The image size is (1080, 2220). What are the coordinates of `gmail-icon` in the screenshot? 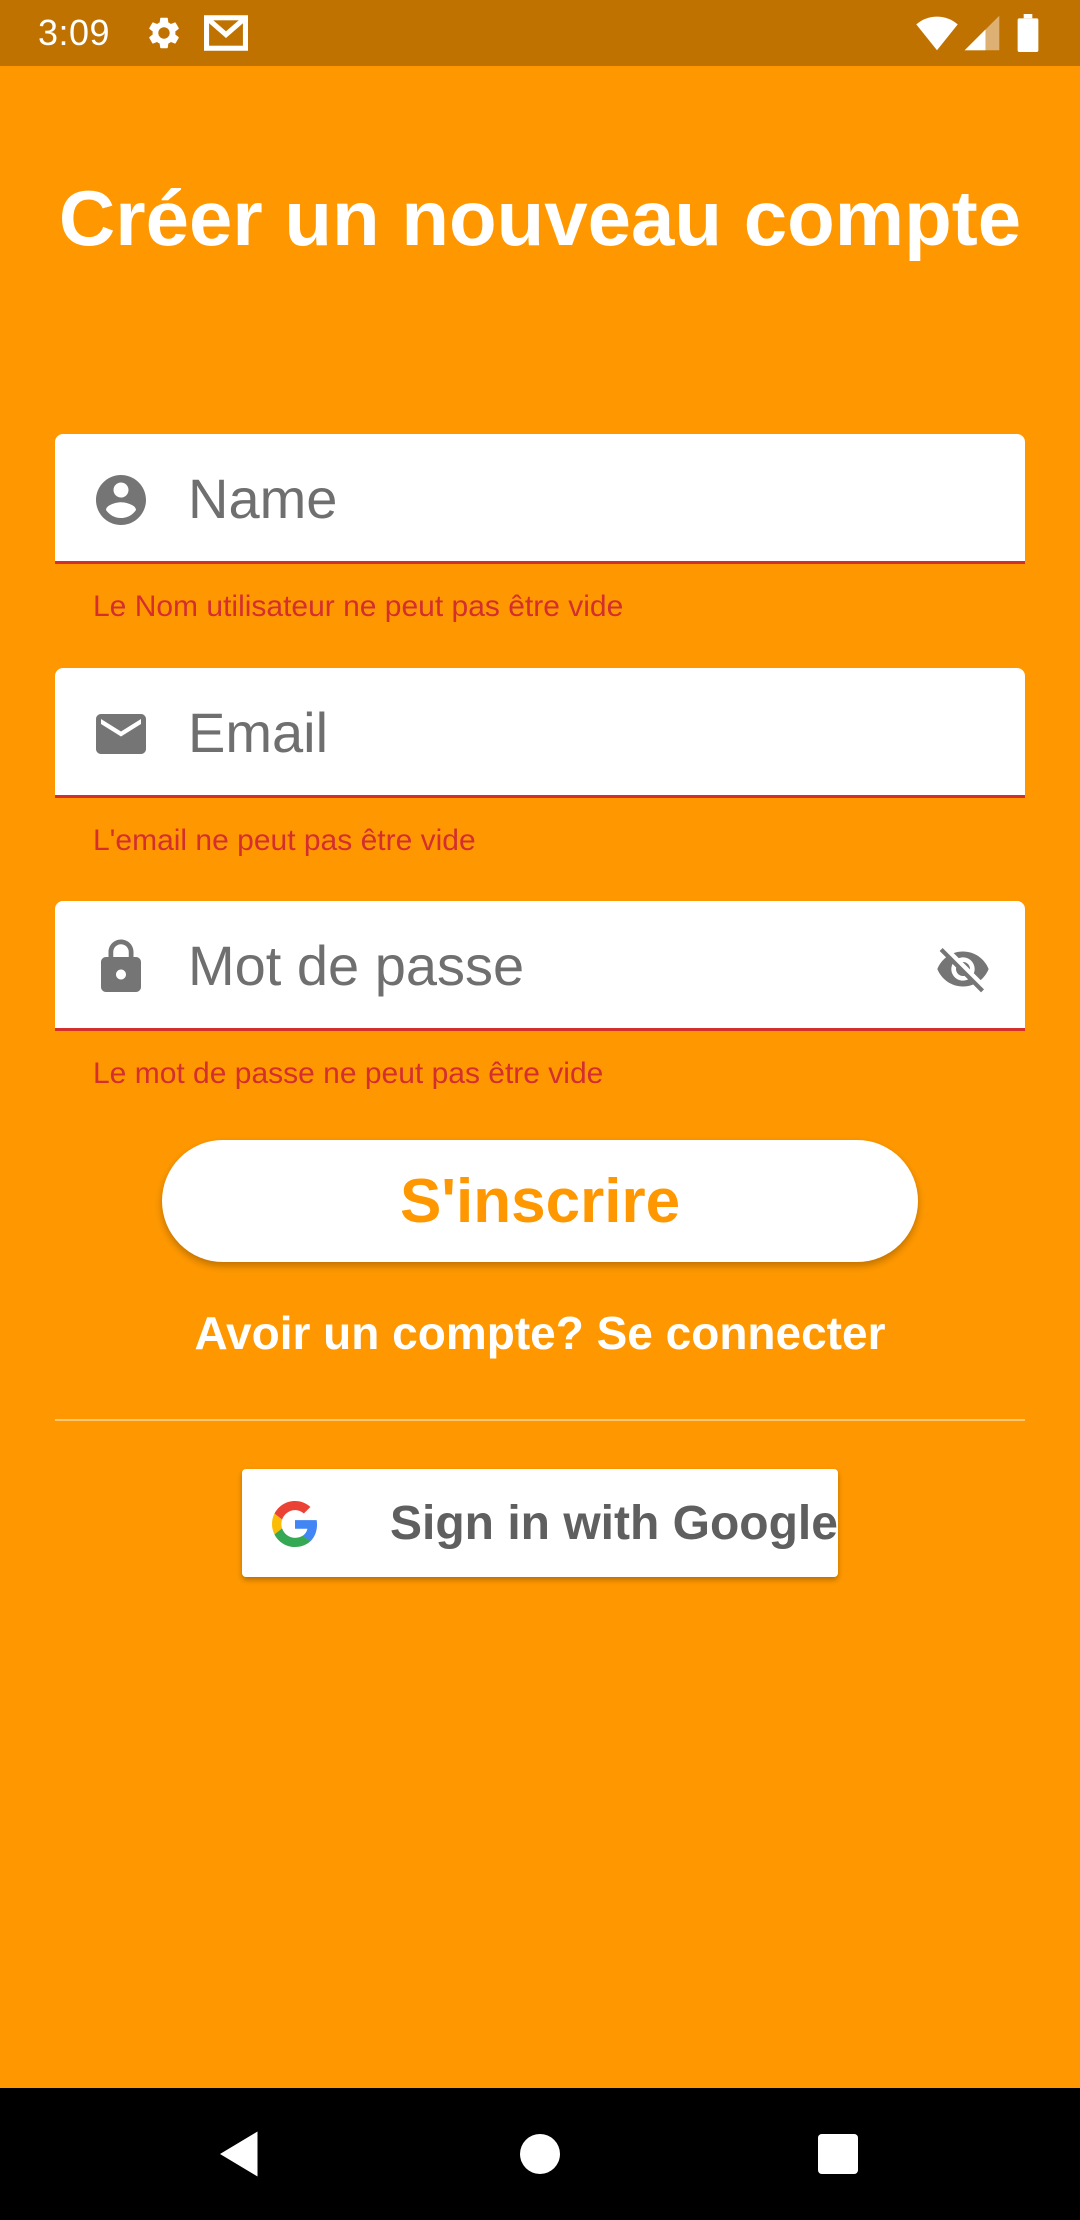 It's located at (226, 33).